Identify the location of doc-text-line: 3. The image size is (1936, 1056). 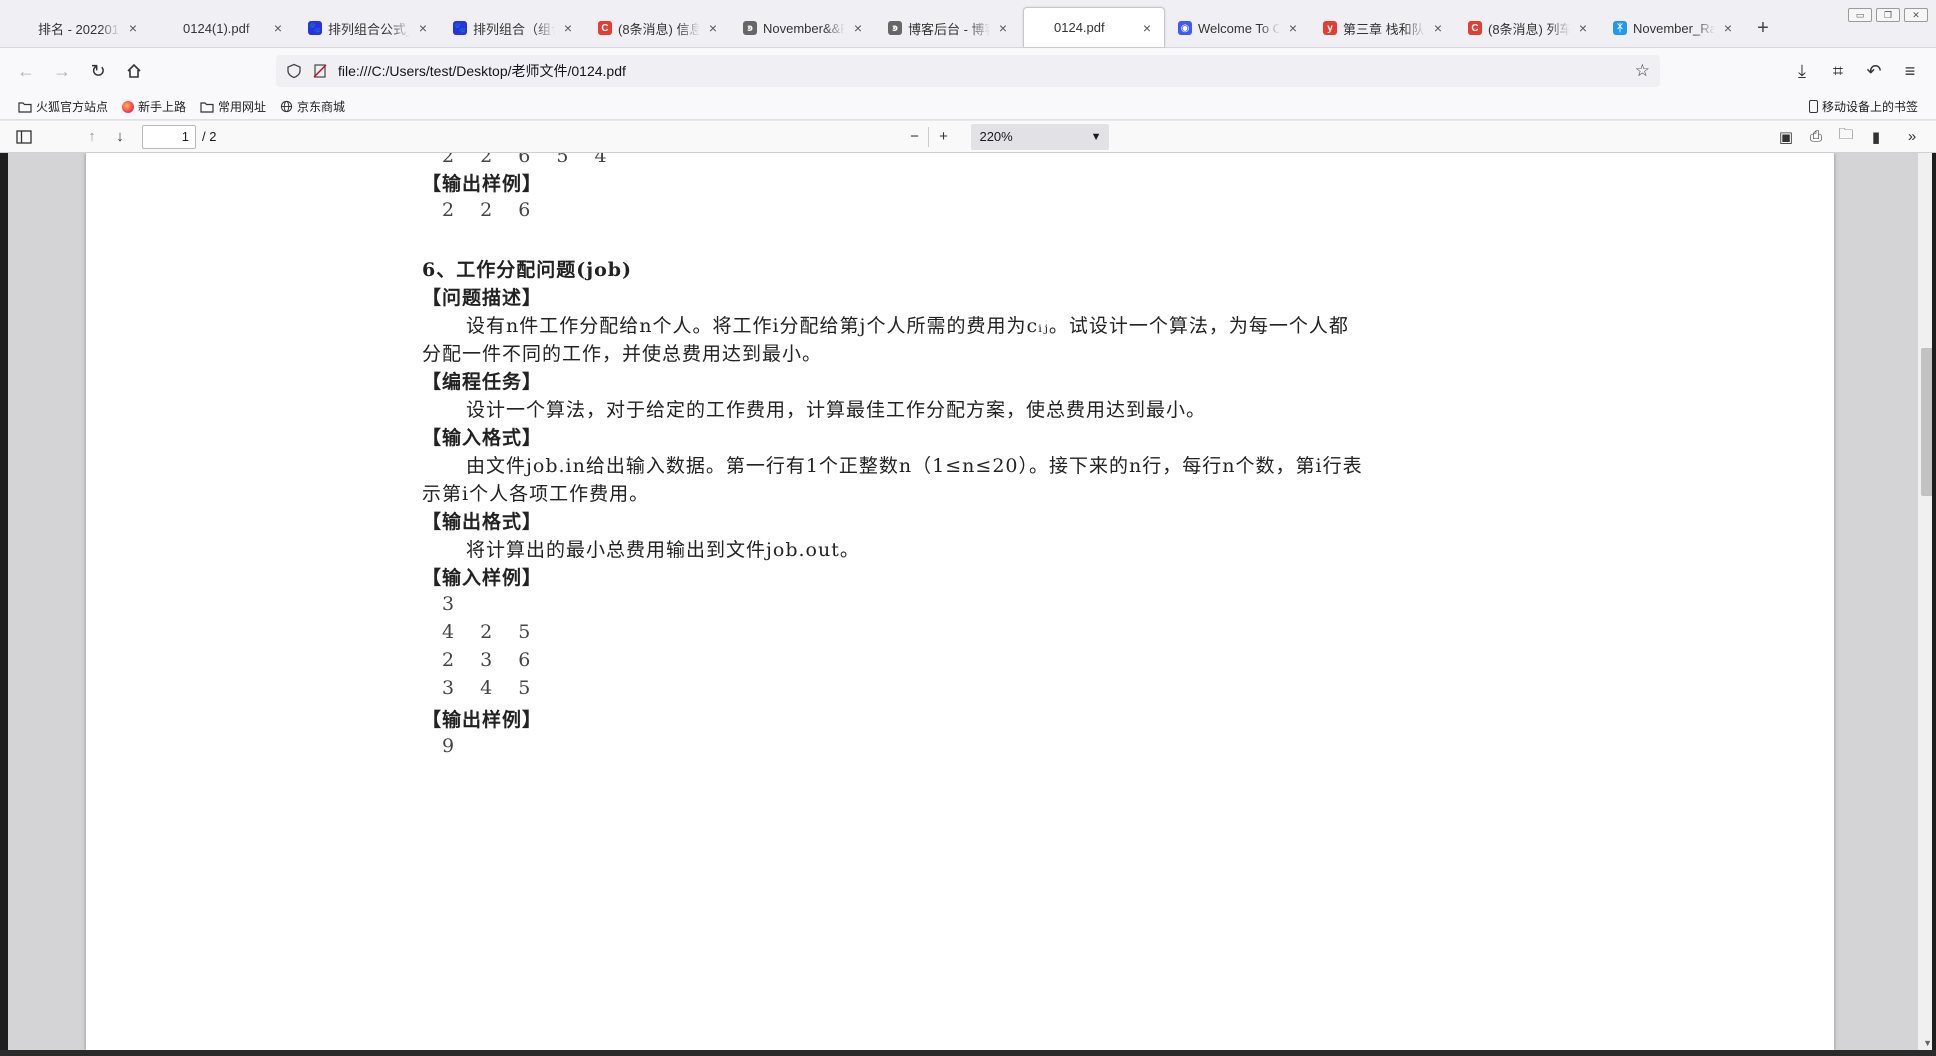
(453, 604).